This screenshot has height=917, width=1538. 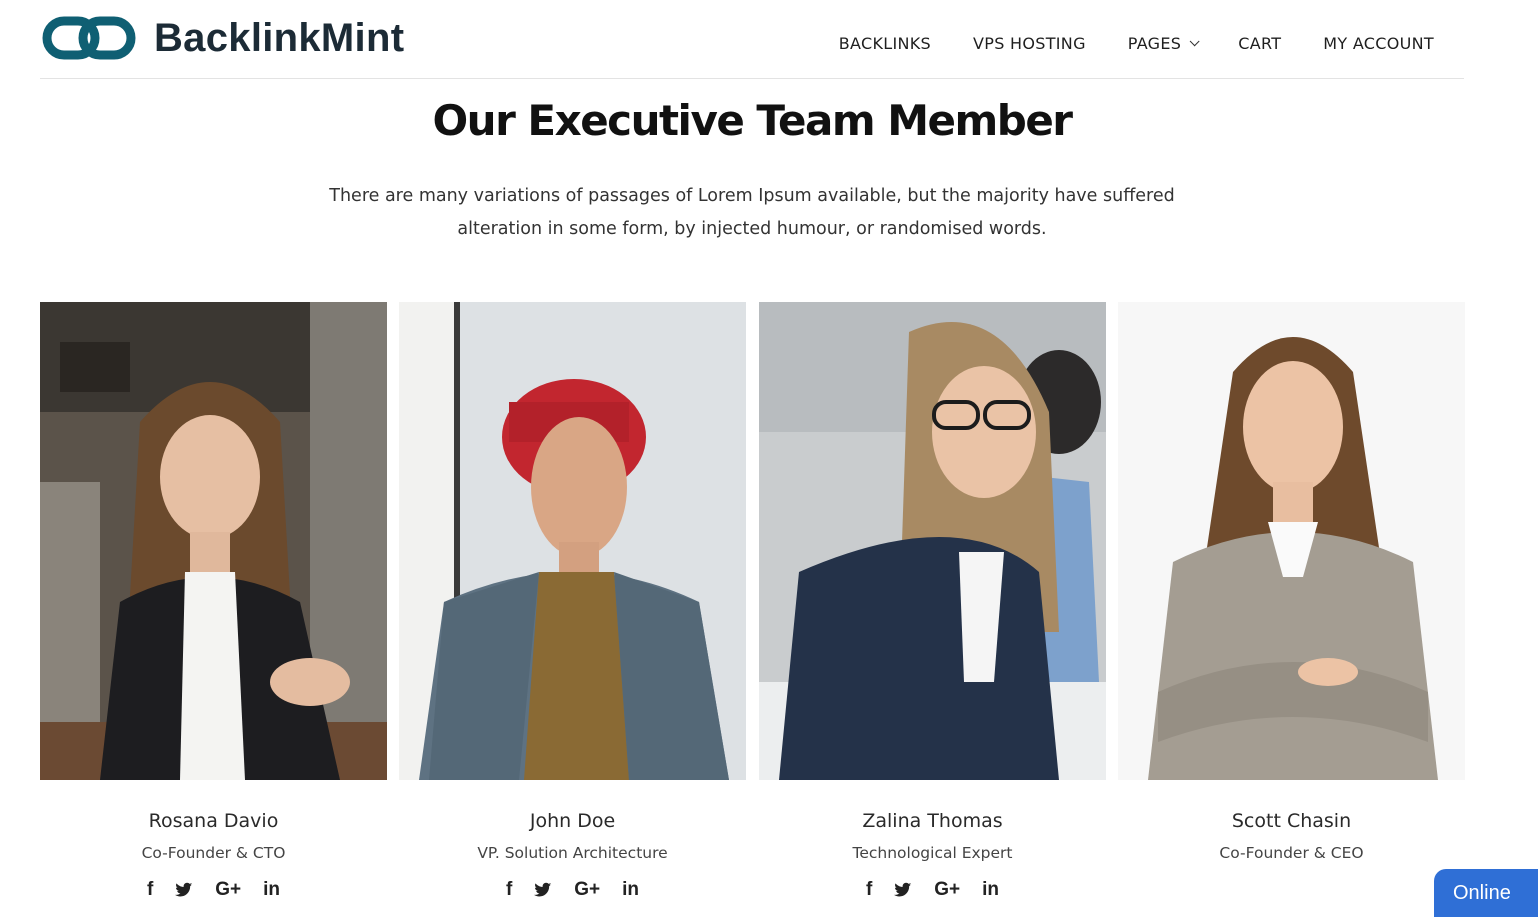 I want to click on section-title: Our Executive Team Member, so click(x=752, y=120).